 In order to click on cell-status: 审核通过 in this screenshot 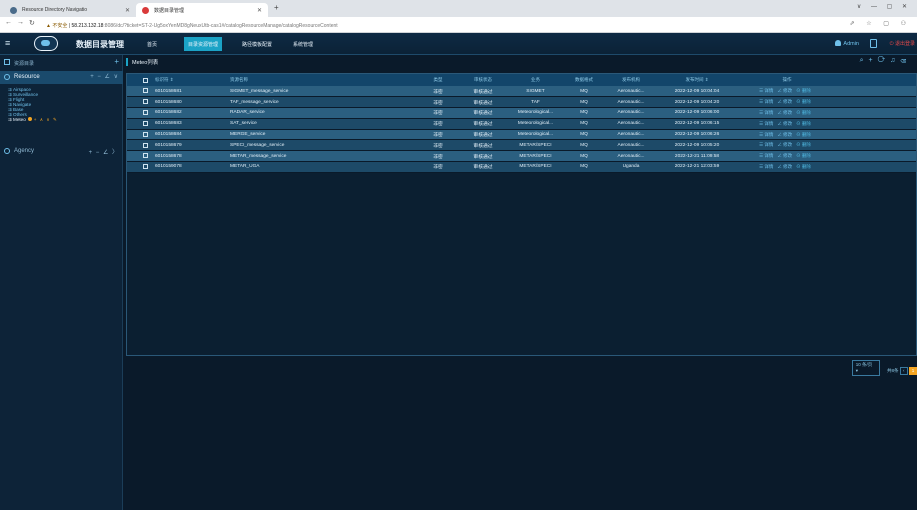, I will do `click(483, 102)`.